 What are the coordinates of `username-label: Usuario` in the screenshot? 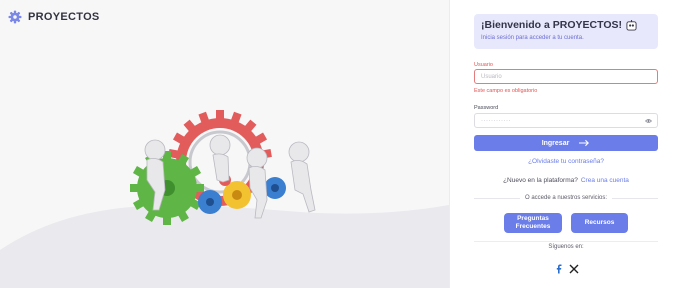 It's located at (483, 65).